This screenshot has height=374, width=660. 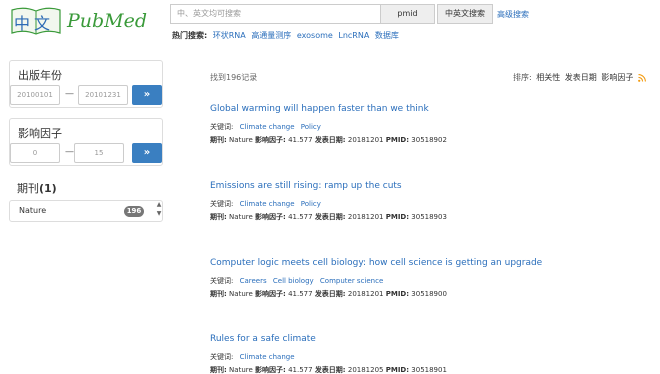 I want to click on cn-en-search-button: 中英文搜索, so click(x=465, y=14).